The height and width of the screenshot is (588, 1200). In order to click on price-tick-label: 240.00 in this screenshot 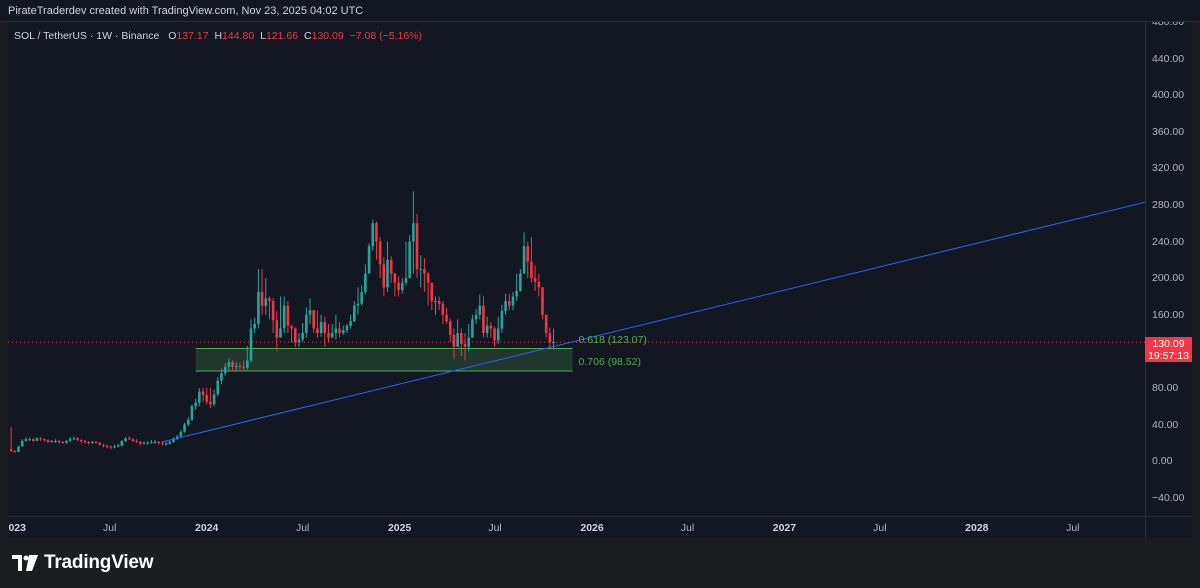, I will do `click(1168, 241)`.